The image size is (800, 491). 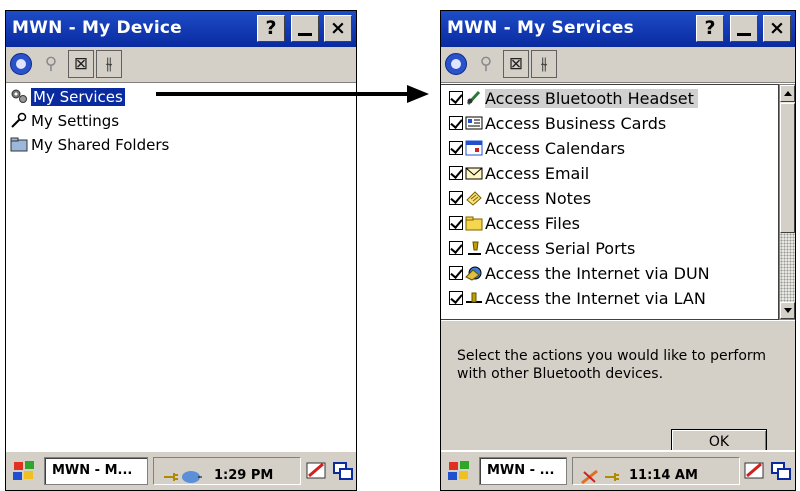 I want to click on tree-item-my-settings: My Settings, so click(x=64, y=121).